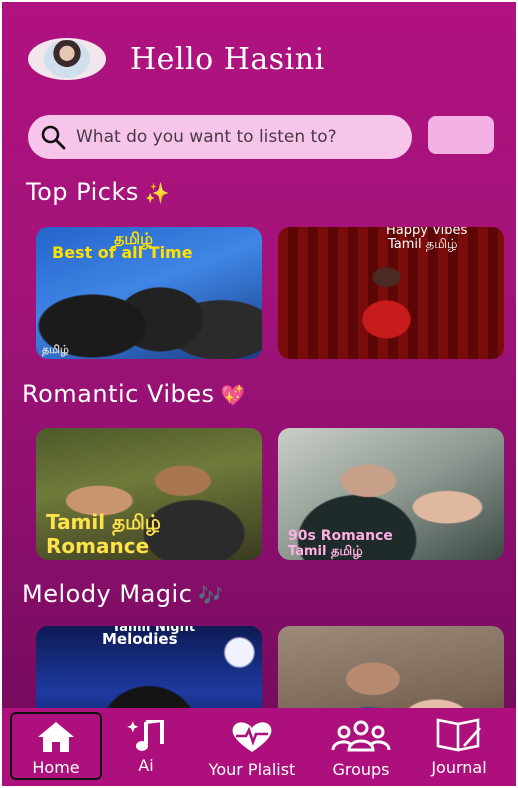 This screenshot has width=518, height=788. What do you see at coordinates (82, 192) in the screenshot?
I see `section-title-label: Top Picks` at bounding box center [82, 192].